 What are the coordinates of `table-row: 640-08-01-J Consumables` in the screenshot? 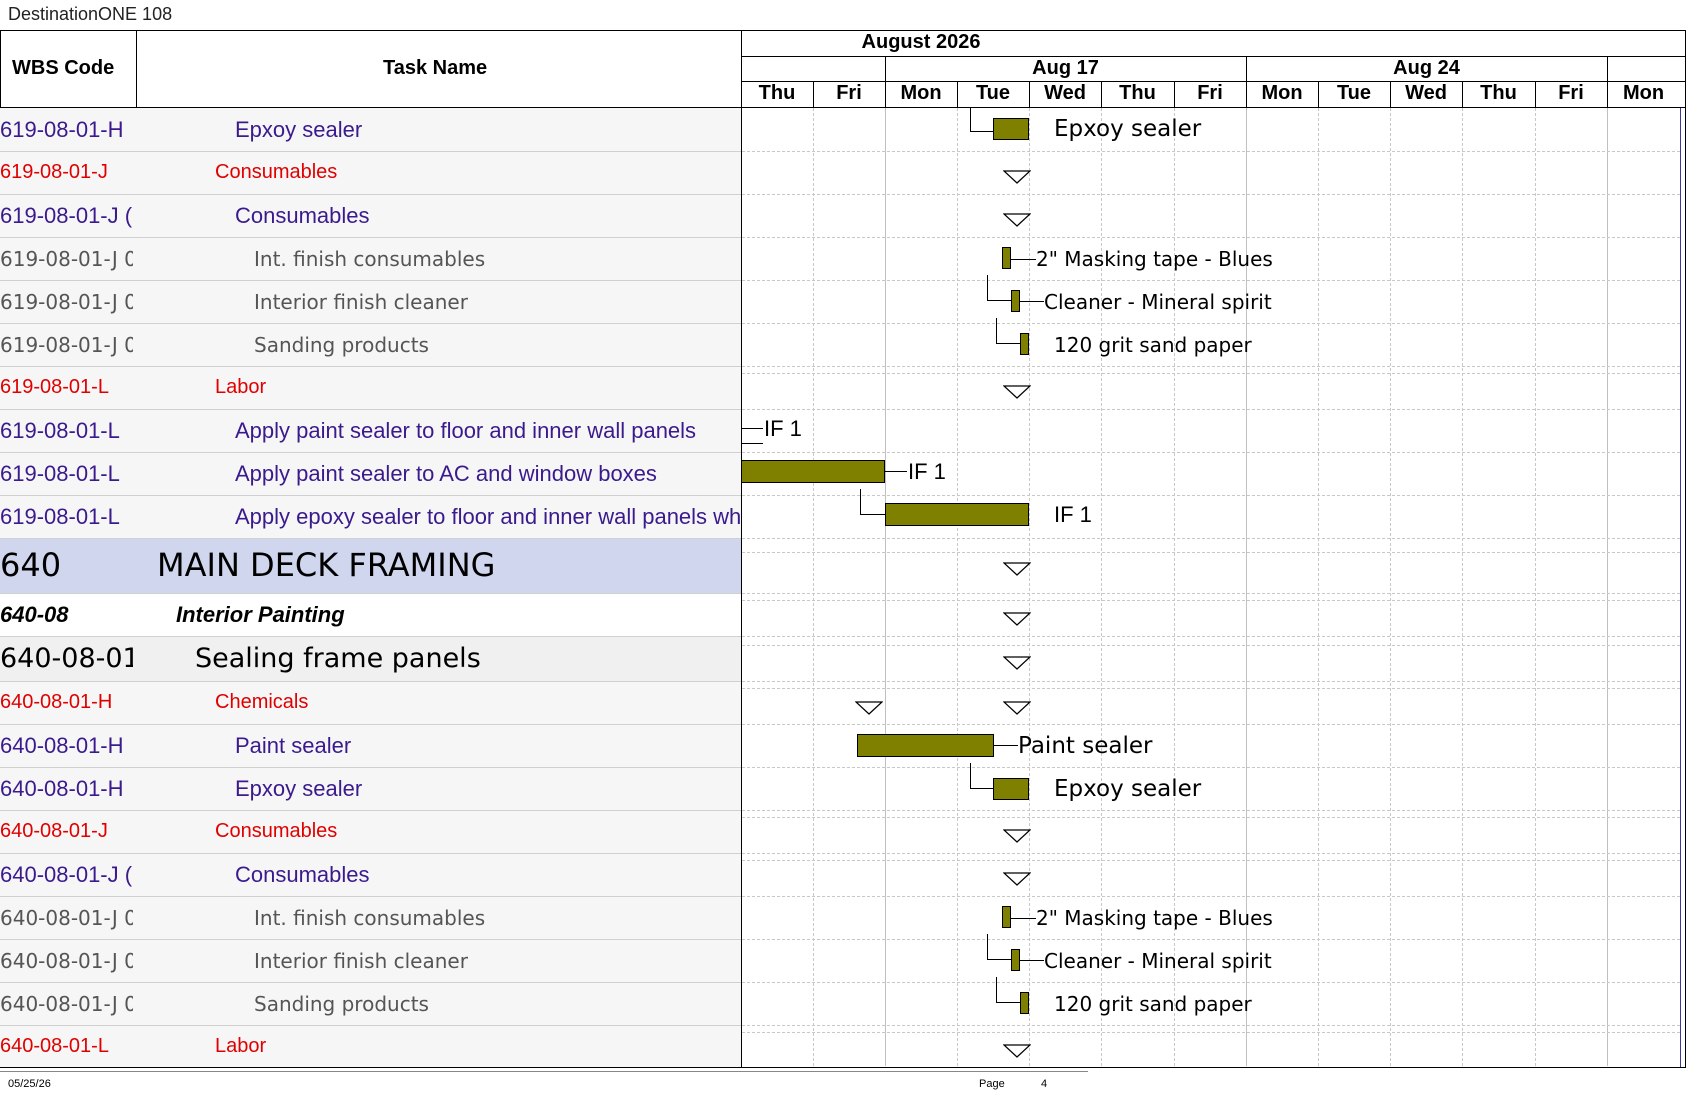 It's located at (370, 831).